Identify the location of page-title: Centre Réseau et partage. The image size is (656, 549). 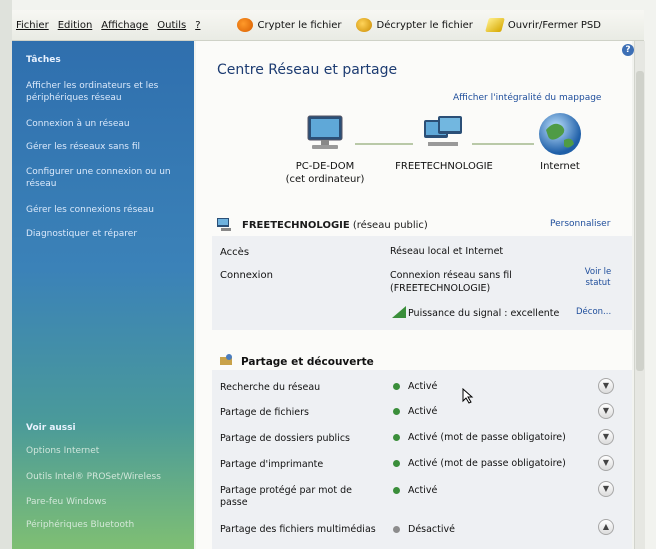
(307, 70).